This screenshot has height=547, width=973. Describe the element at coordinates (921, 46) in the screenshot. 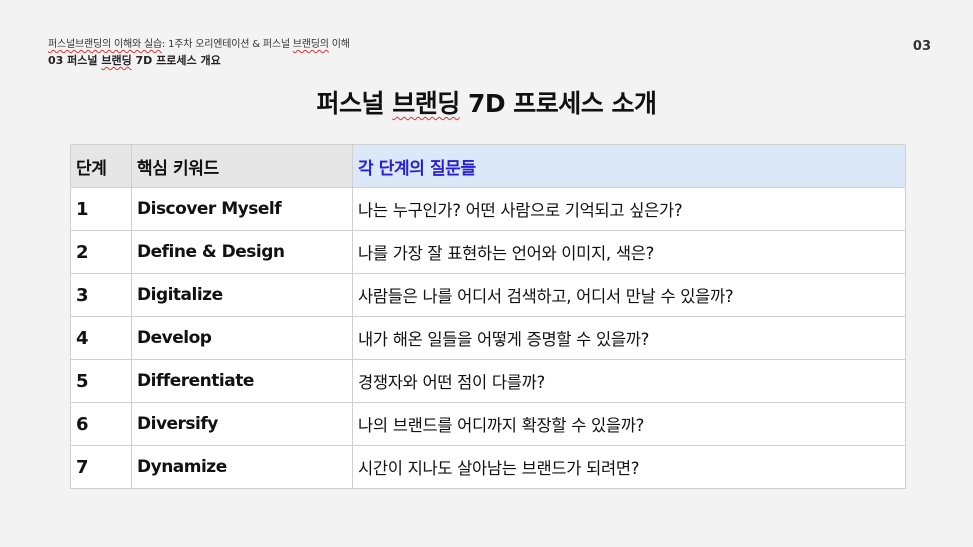

I see `page-number: 03` at that location.